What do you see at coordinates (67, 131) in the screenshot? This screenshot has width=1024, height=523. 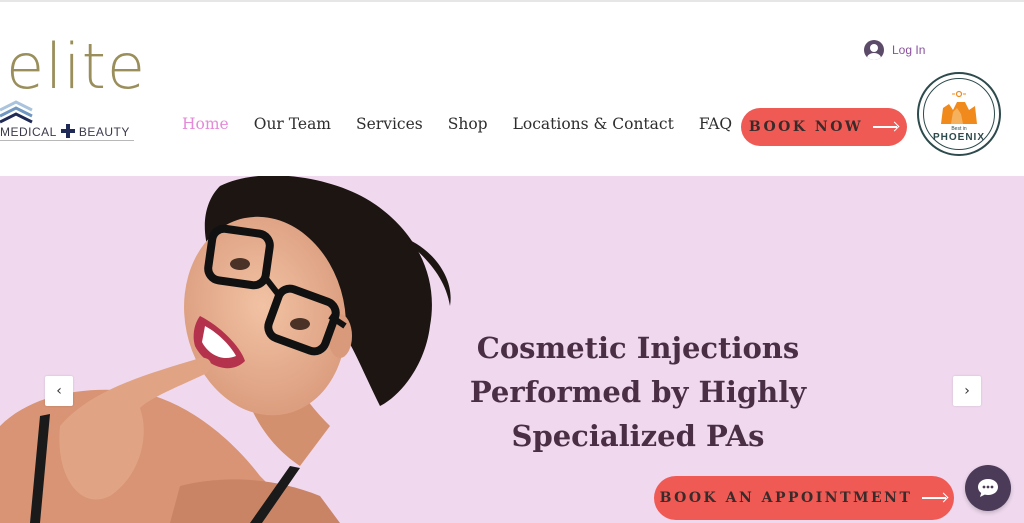 I see `medical-cross-icon` at bounding box center [67, 131].